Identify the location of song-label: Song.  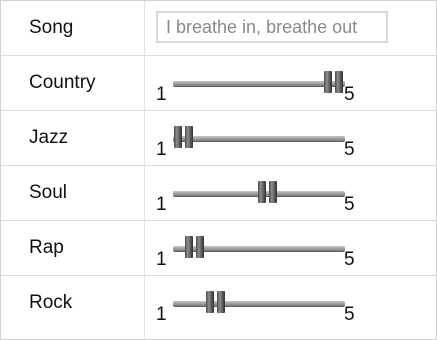
(51, 27).